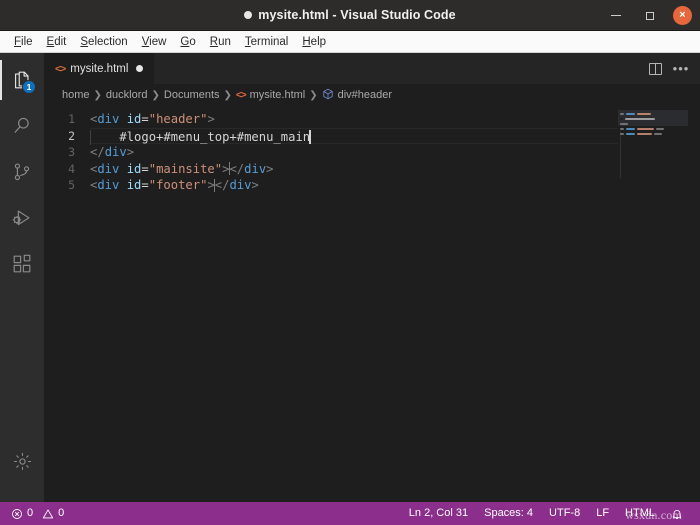 This screenshot has width=700, height=525. What do you see at coordinates (266, 42) in the screenshot?
I see `menu-terminal: Terminal` at bounding box center [266, 42].